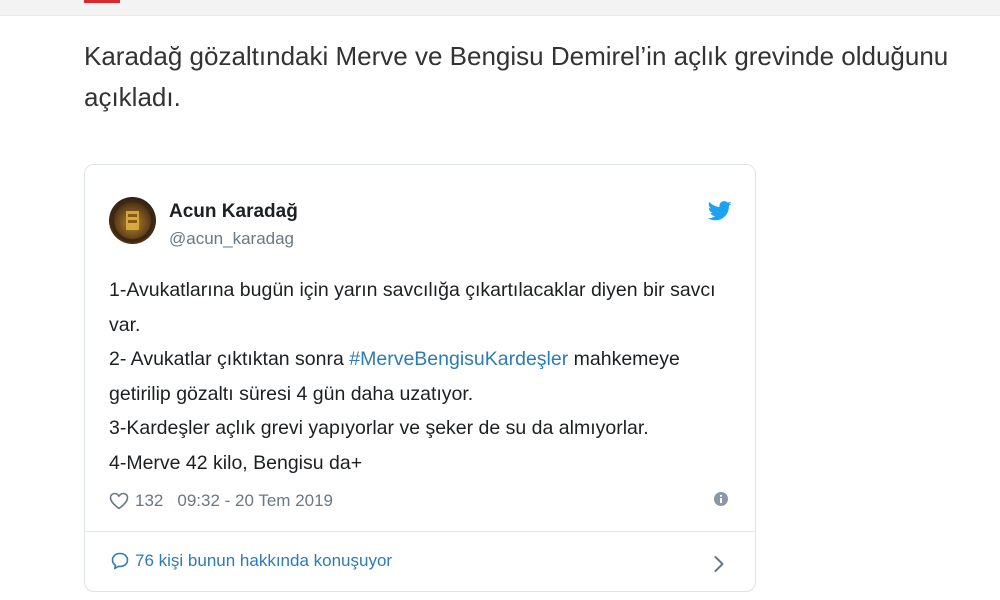  I want to click on like-count: 132, so click(149, 501).